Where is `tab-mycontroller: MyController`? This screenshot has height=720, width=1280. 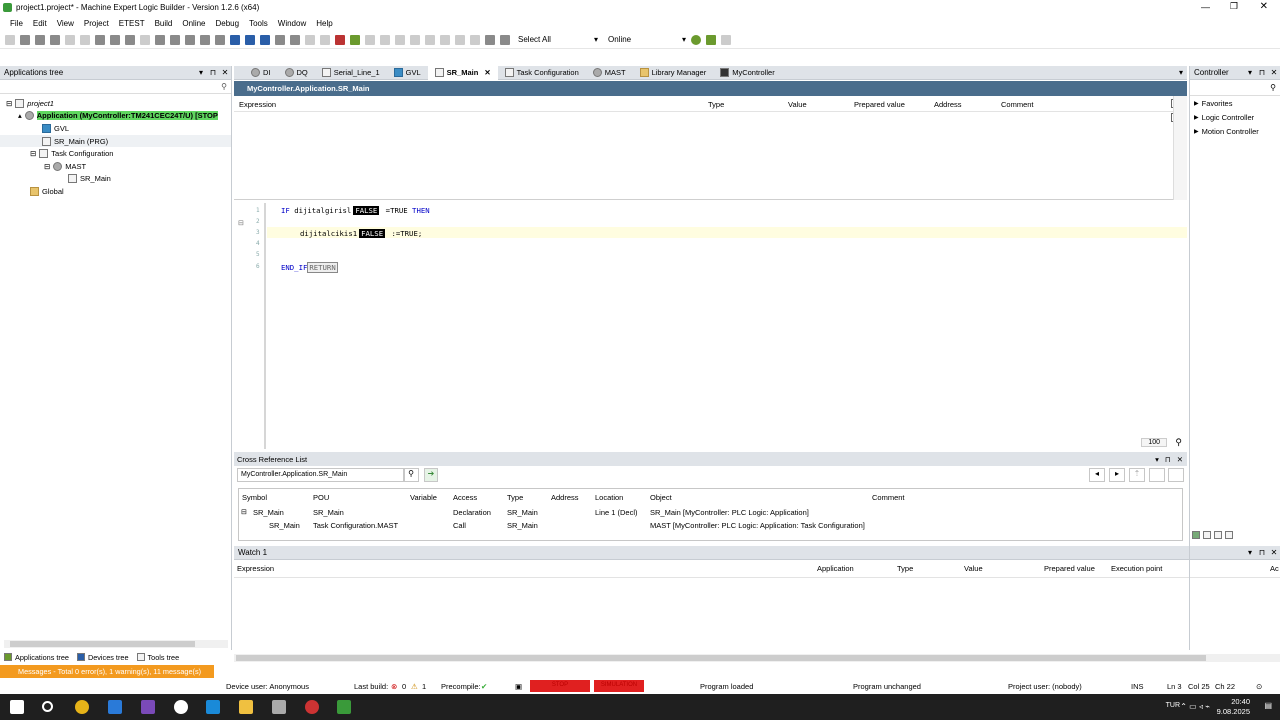 tab-mycontroller: MyController is located at coordinates (747, 73).